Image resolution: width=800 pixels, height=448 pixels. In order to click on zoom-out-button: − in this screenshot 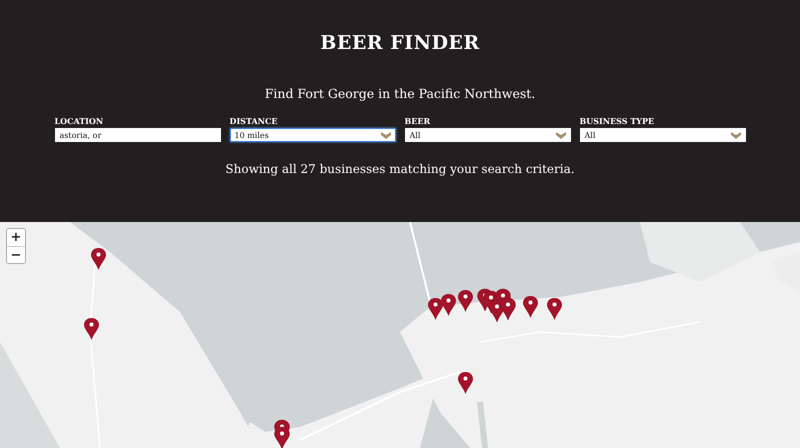, I will do `click(16, 254)`.